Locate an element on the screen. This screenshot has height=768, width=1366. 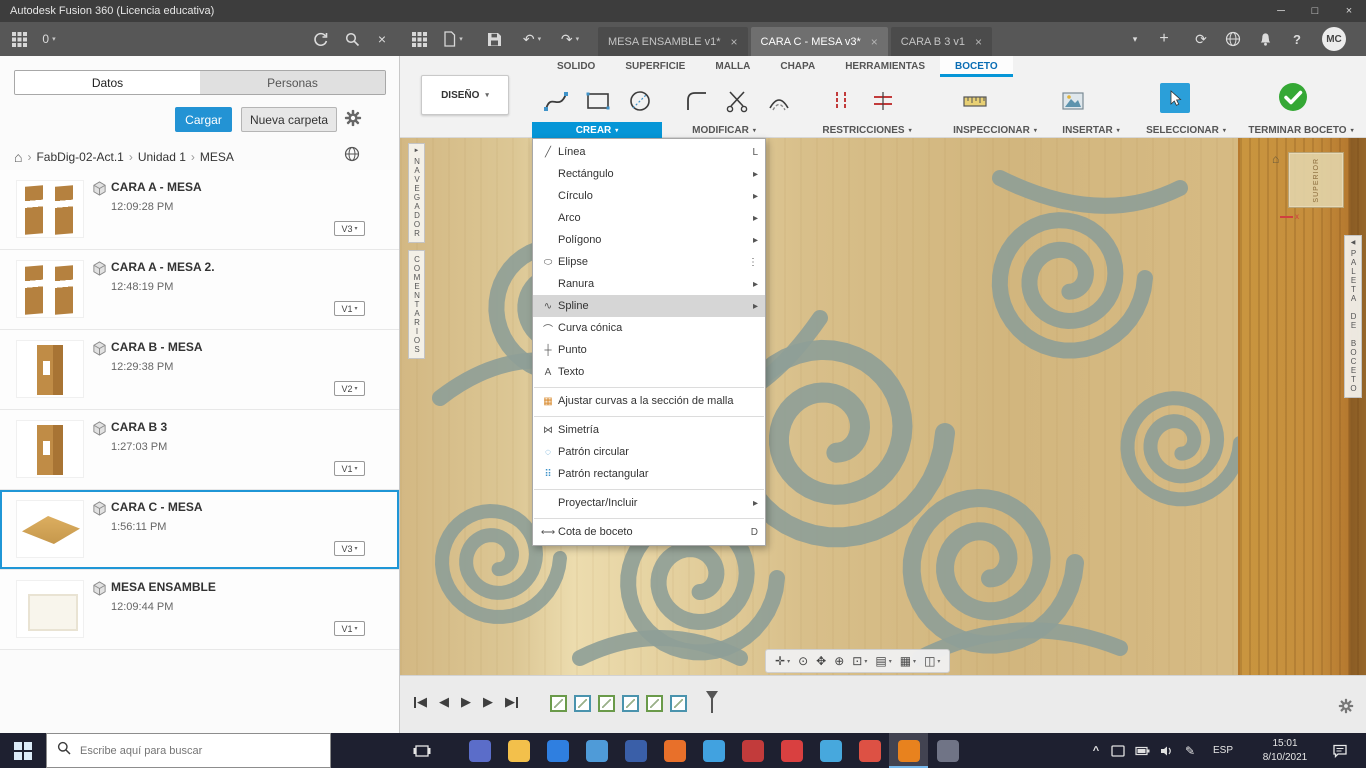
ribbon-tab: MALLA is located at coordinates (732, 66).